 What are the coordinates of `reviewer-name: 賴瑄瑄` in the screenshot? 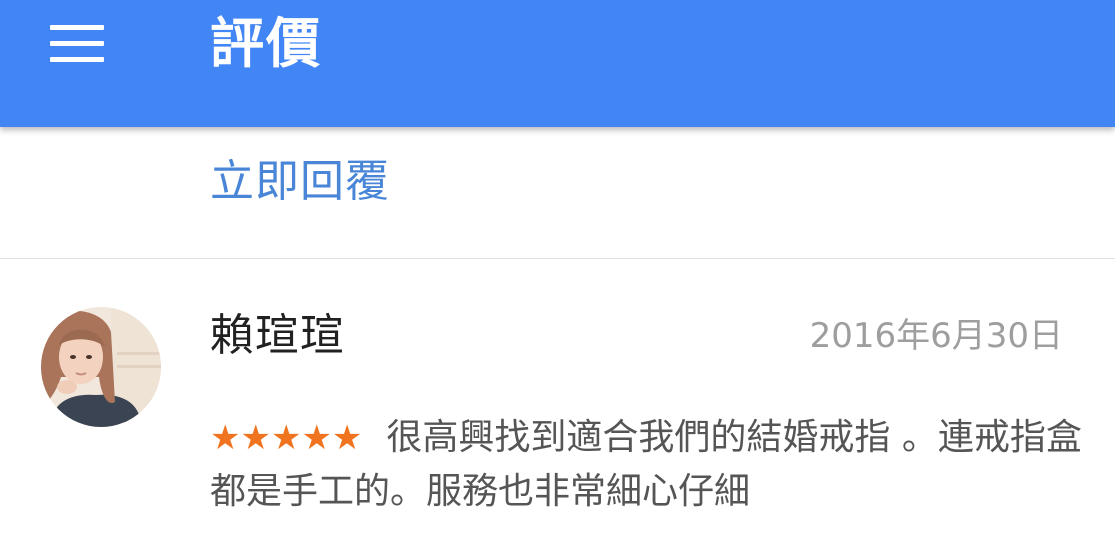 It's located at (277, 335).